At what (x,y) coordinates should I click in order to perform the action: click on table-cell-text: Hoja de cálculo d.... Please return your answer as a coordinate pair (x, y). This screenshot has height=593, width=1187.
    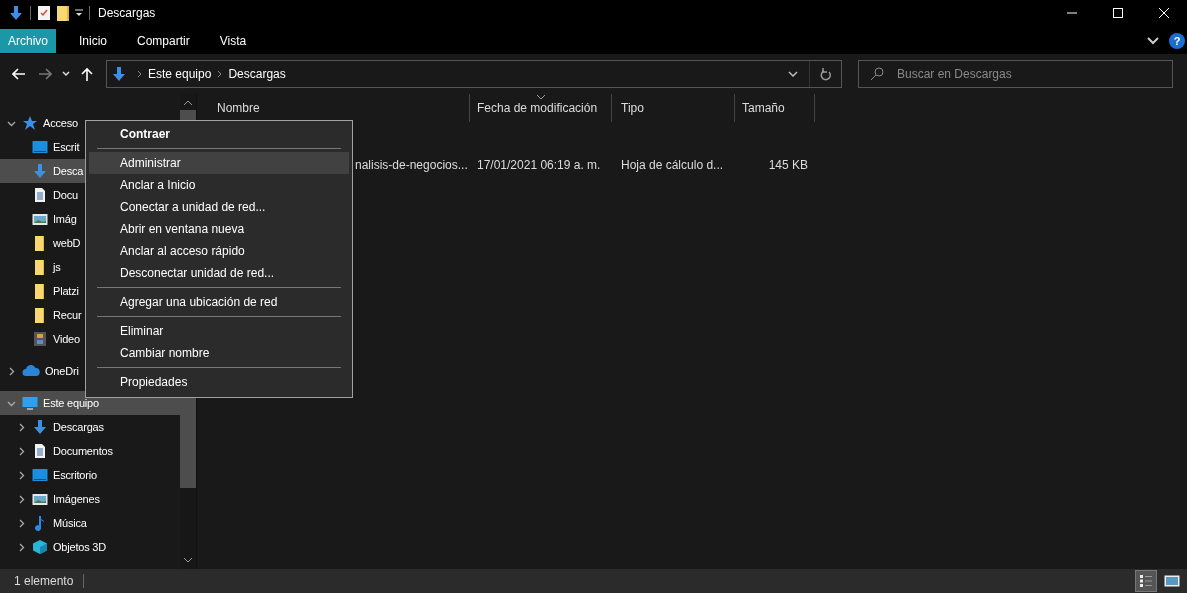
    Looking at the image, I should click on (672, 165).